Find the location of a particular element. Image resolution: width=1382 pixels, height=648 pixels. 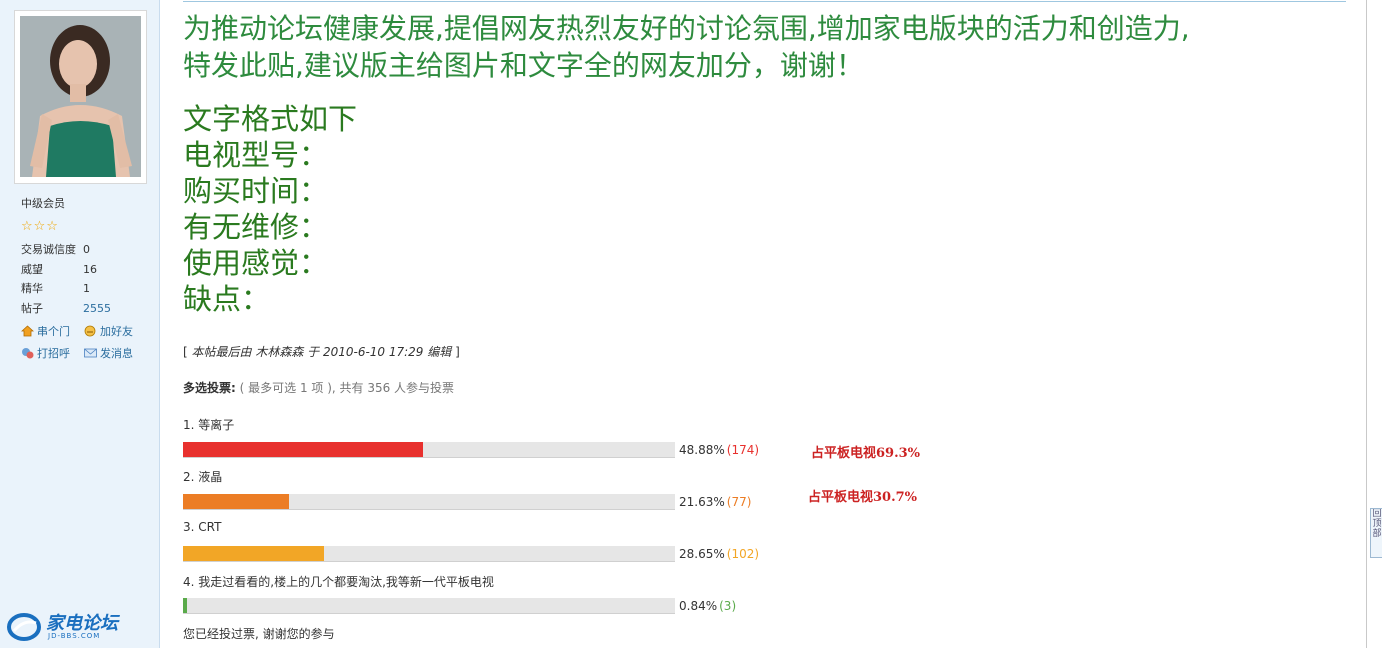

annotation-flatpanel-2: 占平板电视30.7% is located at coordinates (863, 497).